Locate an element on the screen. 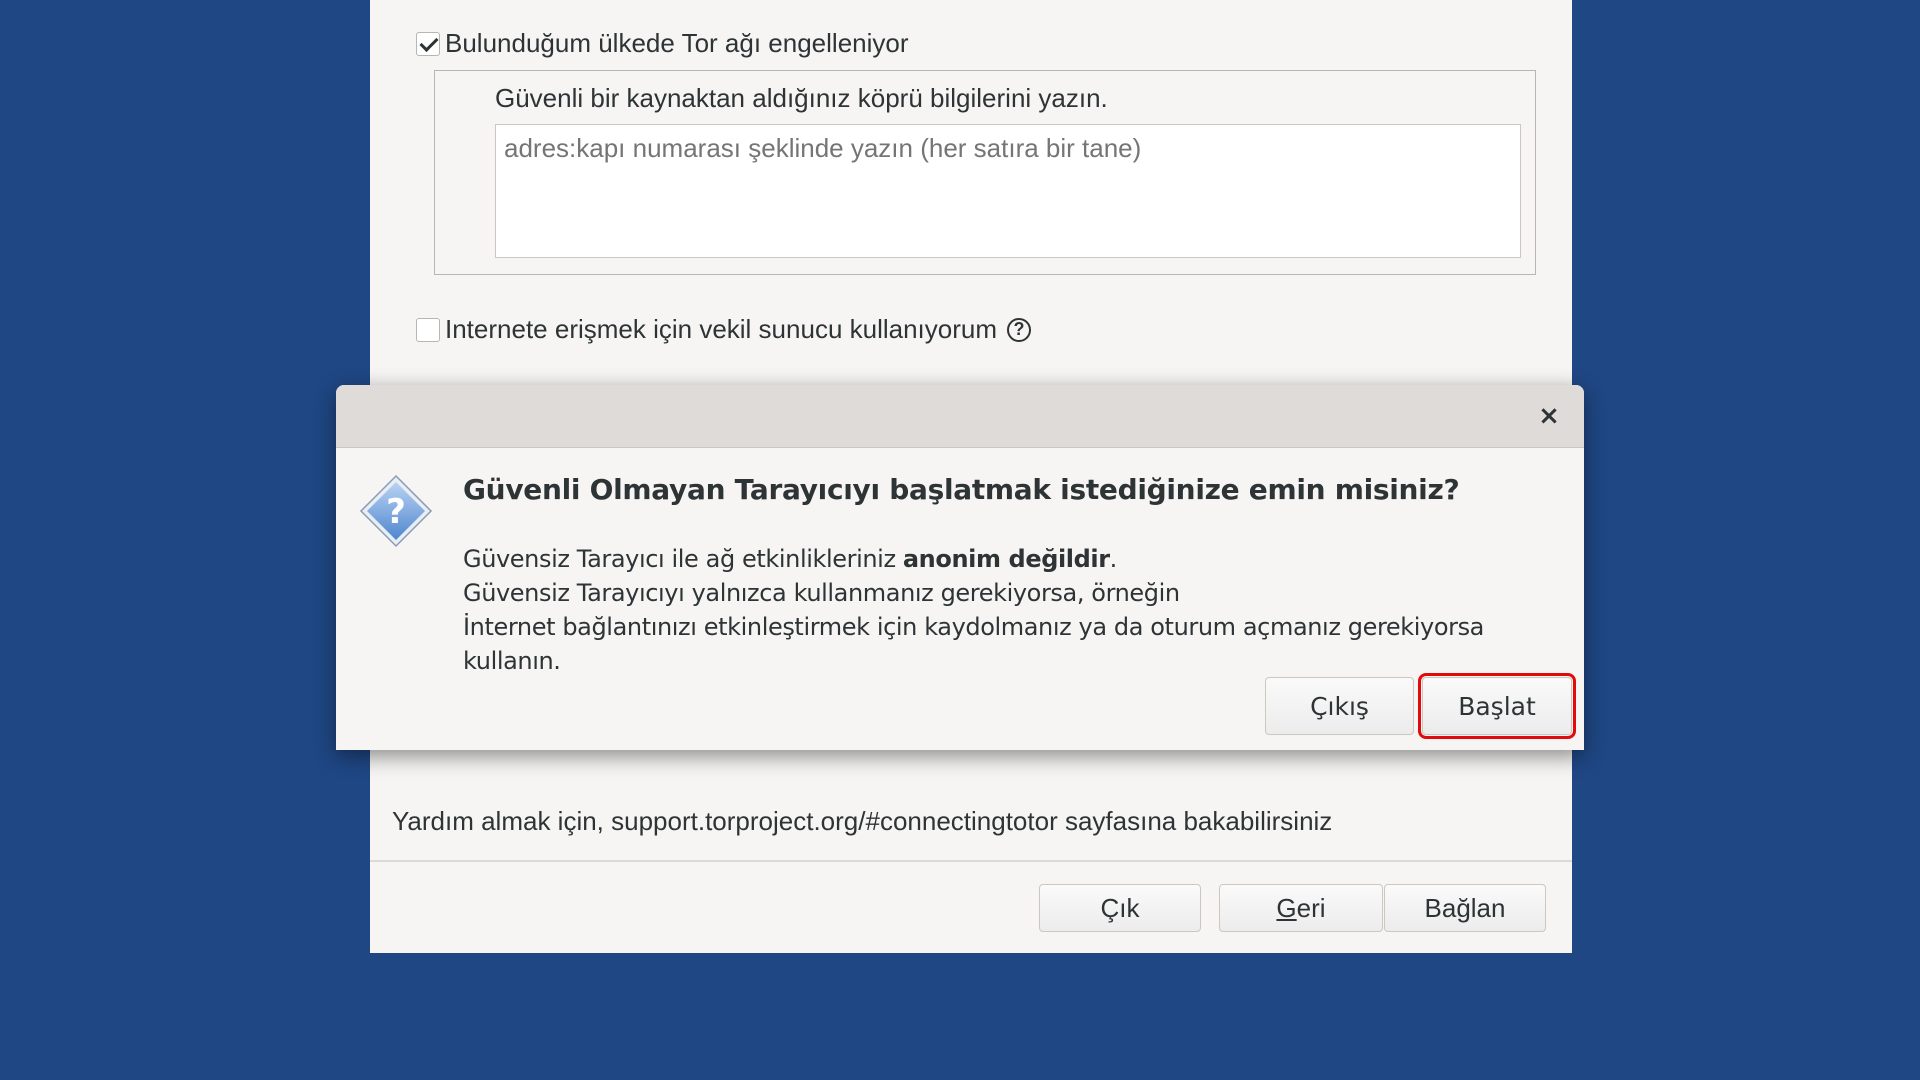  question-icon: ? is located at coordinates (396, 511).